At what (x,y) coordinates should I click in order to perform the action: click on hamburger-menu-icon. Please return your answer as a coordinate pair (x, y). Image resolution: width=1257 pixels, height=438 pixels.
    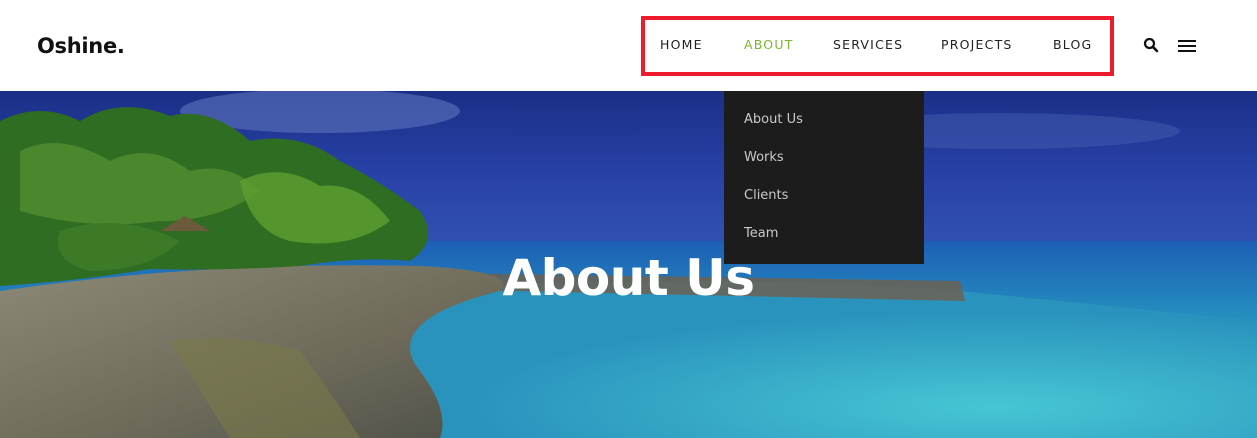
    Looking at the image, I should click on (1187, 45).